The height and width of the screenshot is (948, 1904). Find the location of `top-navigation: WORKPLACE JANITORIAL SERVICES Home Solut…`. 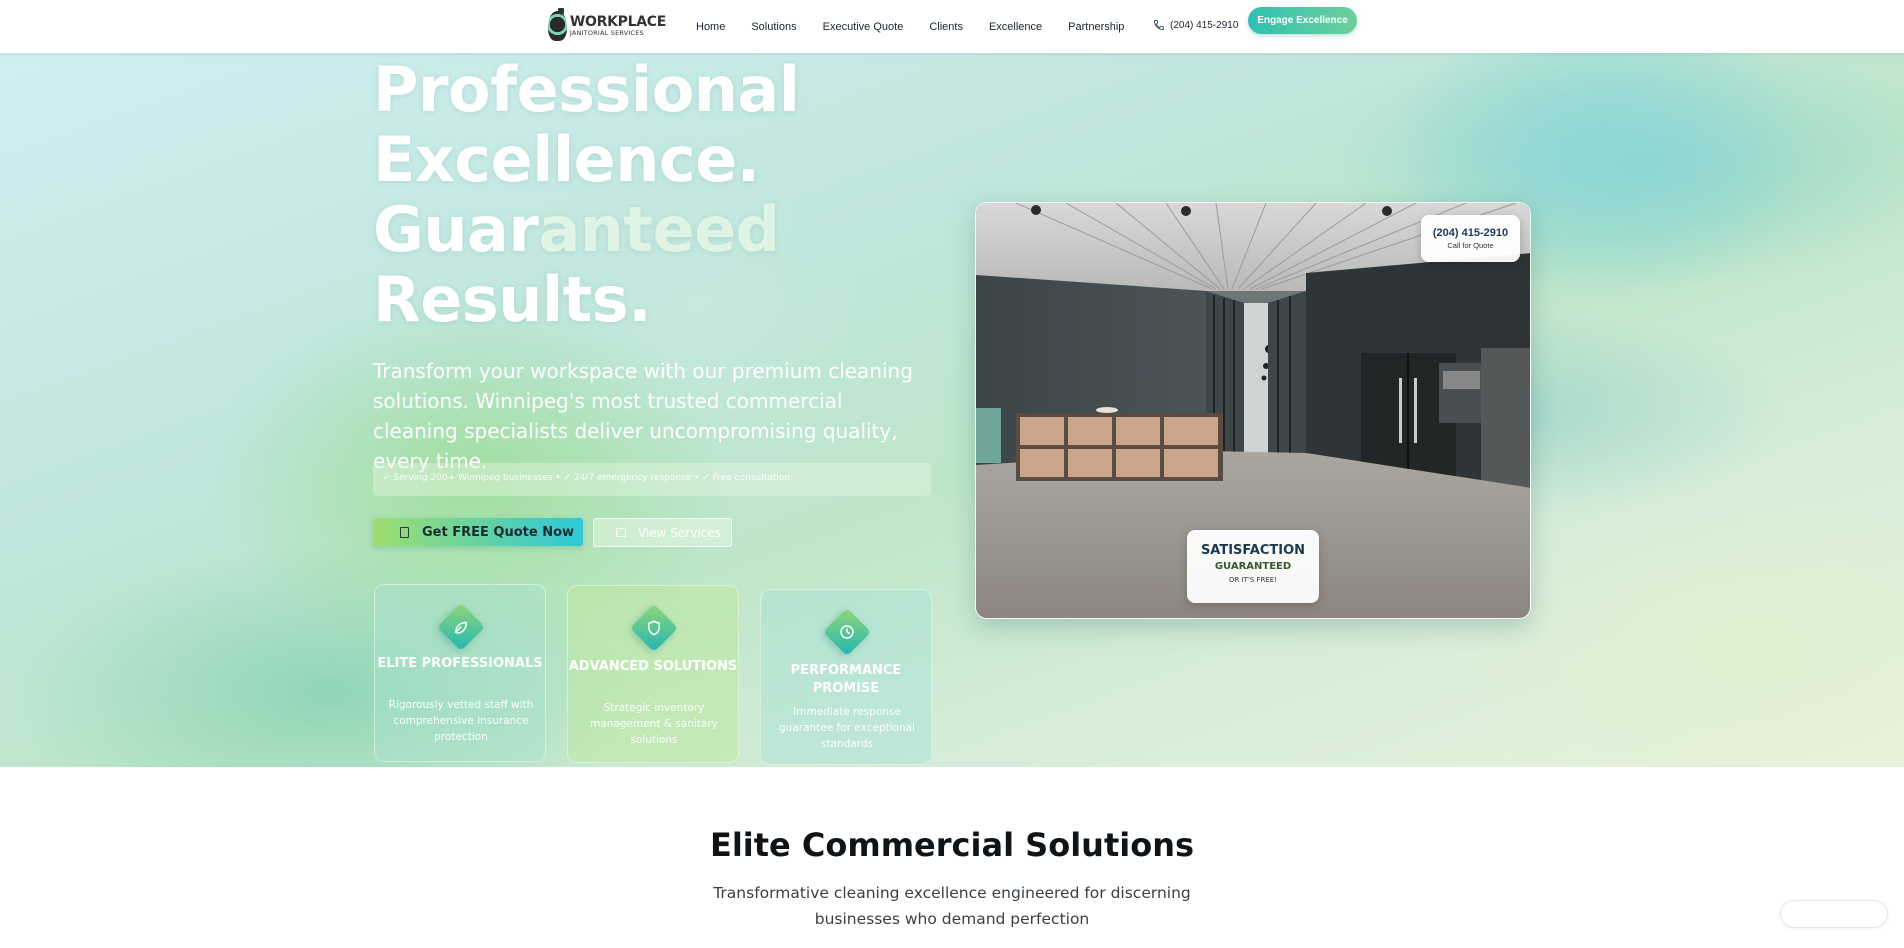

top-navigation: WORKPLACE JANITORIAL SERVICES Home Solut… is located at coordinates (952, 26).